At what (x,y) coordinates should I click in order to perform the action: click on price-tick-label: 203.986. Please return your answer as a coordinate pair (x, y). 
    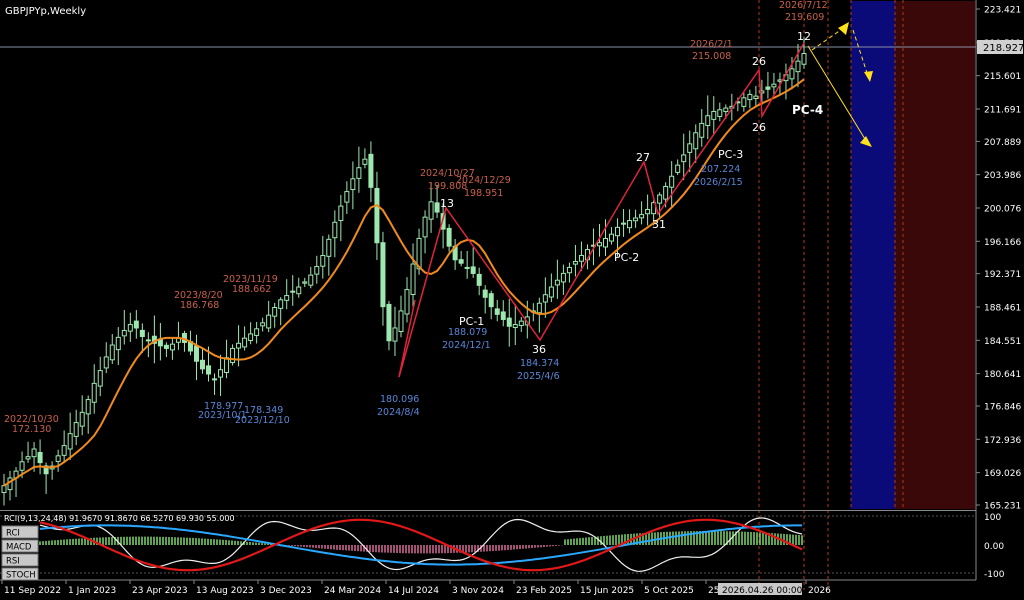
    Looking at the image, I should click on (1002, 176).